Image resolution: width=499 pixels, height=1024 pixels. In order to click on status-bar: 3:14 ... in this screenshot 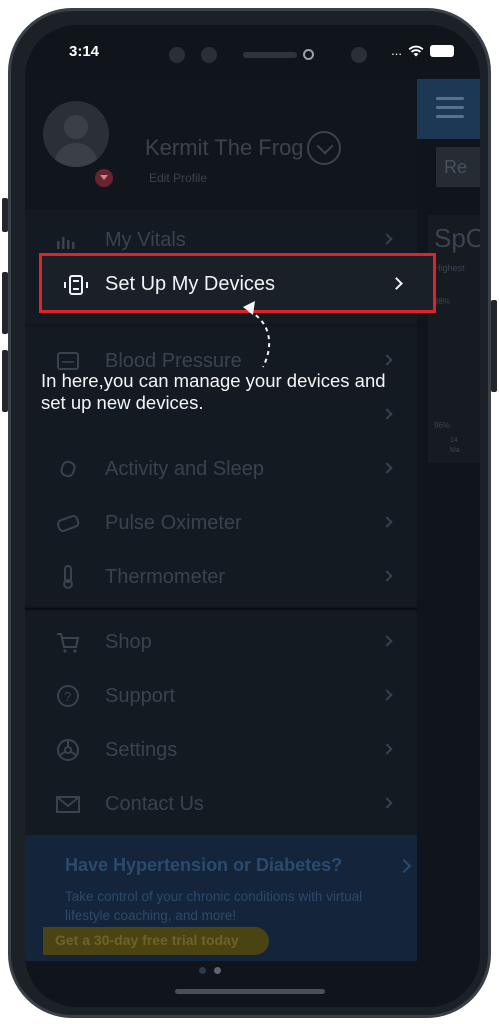, I will do `click(252, 52)`.